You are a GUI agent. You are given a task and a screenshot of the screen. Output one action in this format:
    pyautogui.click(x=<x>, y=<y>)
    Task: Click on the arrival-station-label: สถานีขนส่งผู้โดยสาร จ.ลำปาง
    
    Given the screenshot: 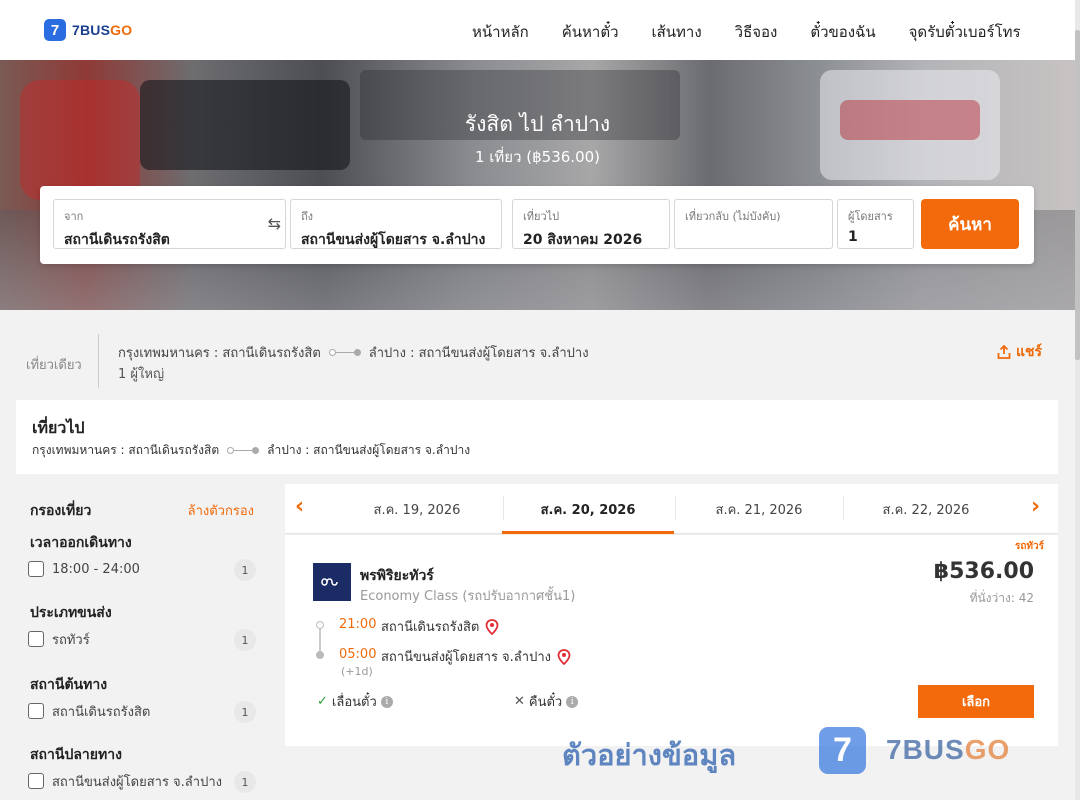 What is the action you would take?
    pyautogui.click(x=466, y=657)
    